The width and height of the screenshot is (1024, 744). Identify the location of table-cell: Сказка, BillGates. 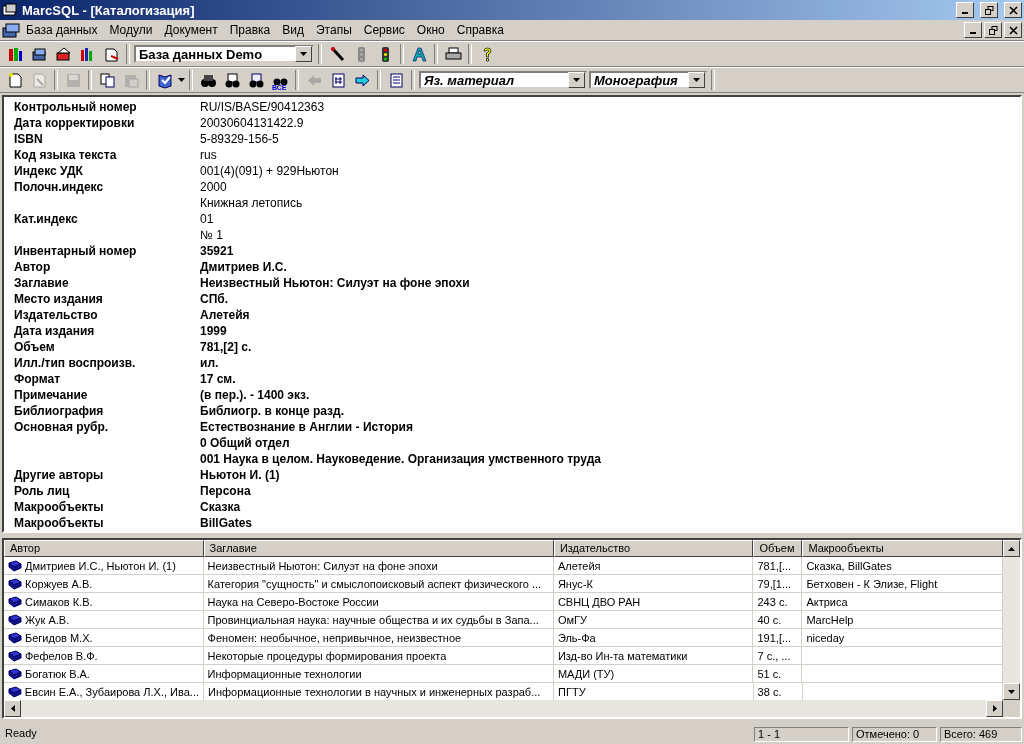
(849, 565).